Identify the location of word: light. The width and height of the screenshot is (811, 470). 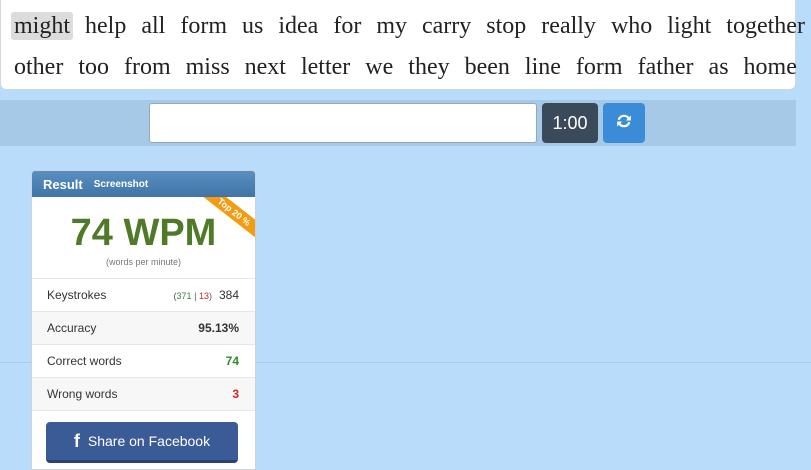
(689, 26).